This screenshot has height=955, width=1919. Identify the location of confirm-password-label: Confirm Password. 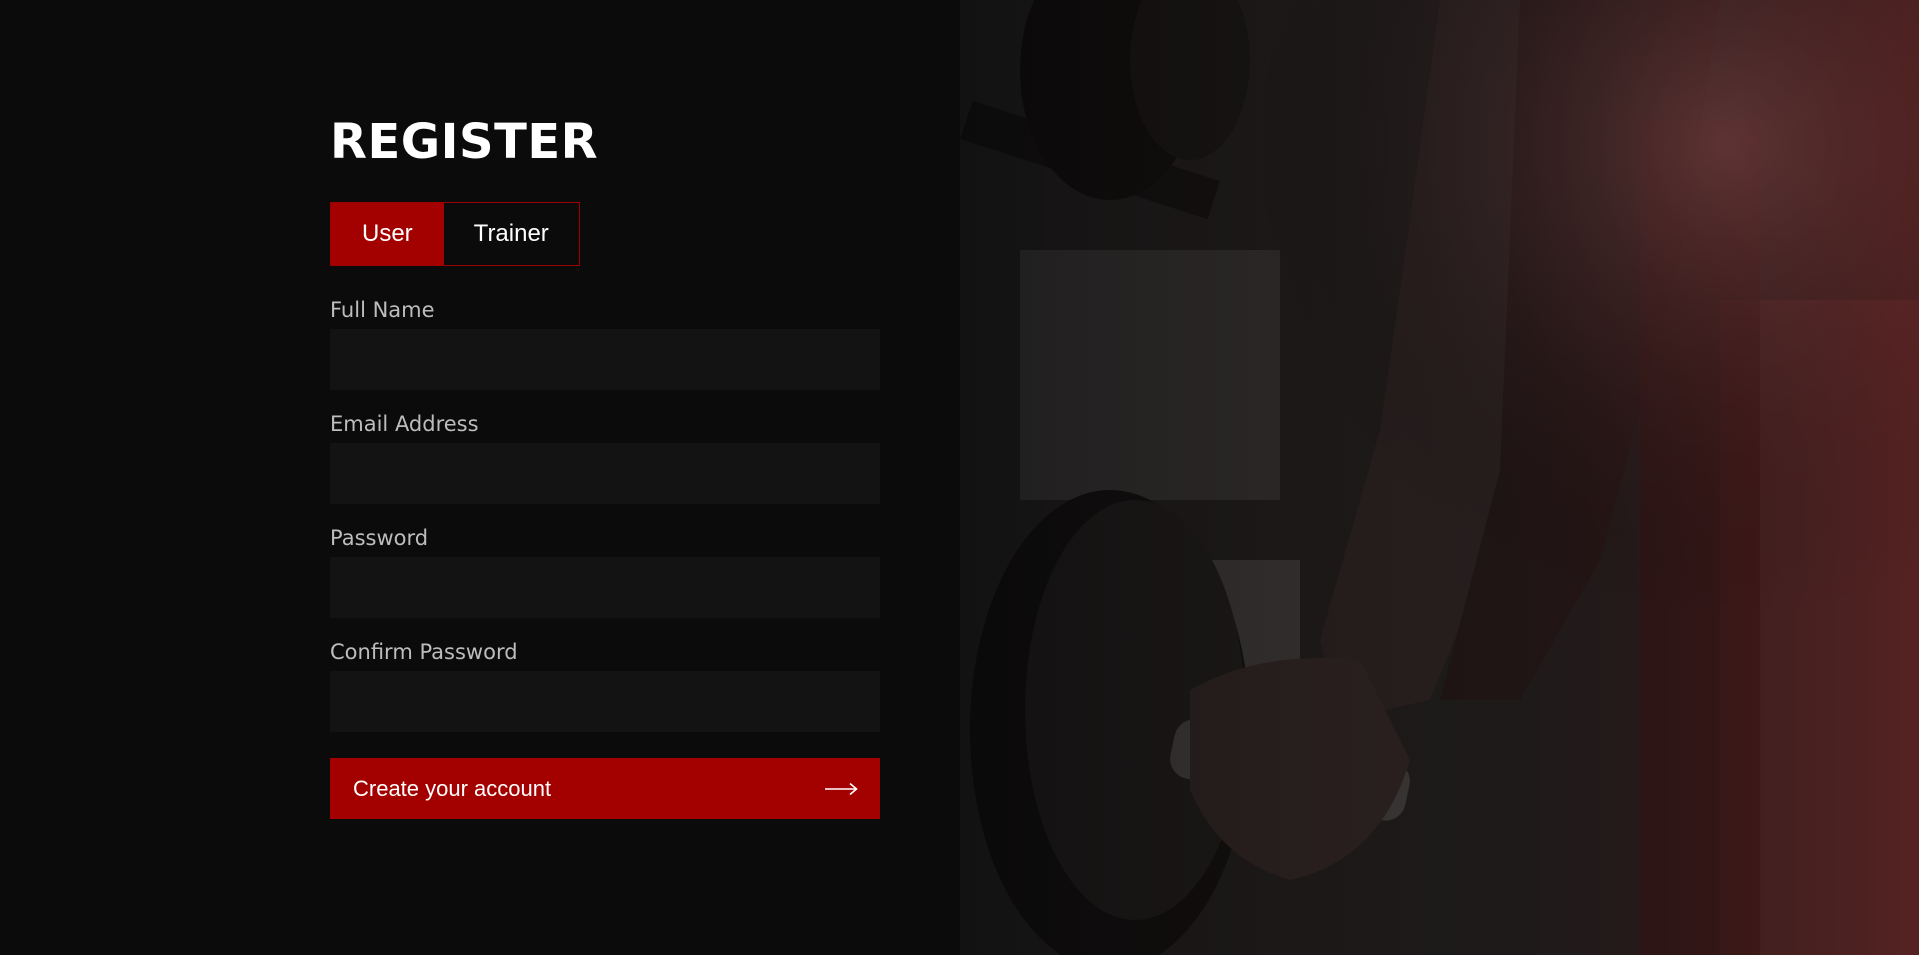
(424, 652).